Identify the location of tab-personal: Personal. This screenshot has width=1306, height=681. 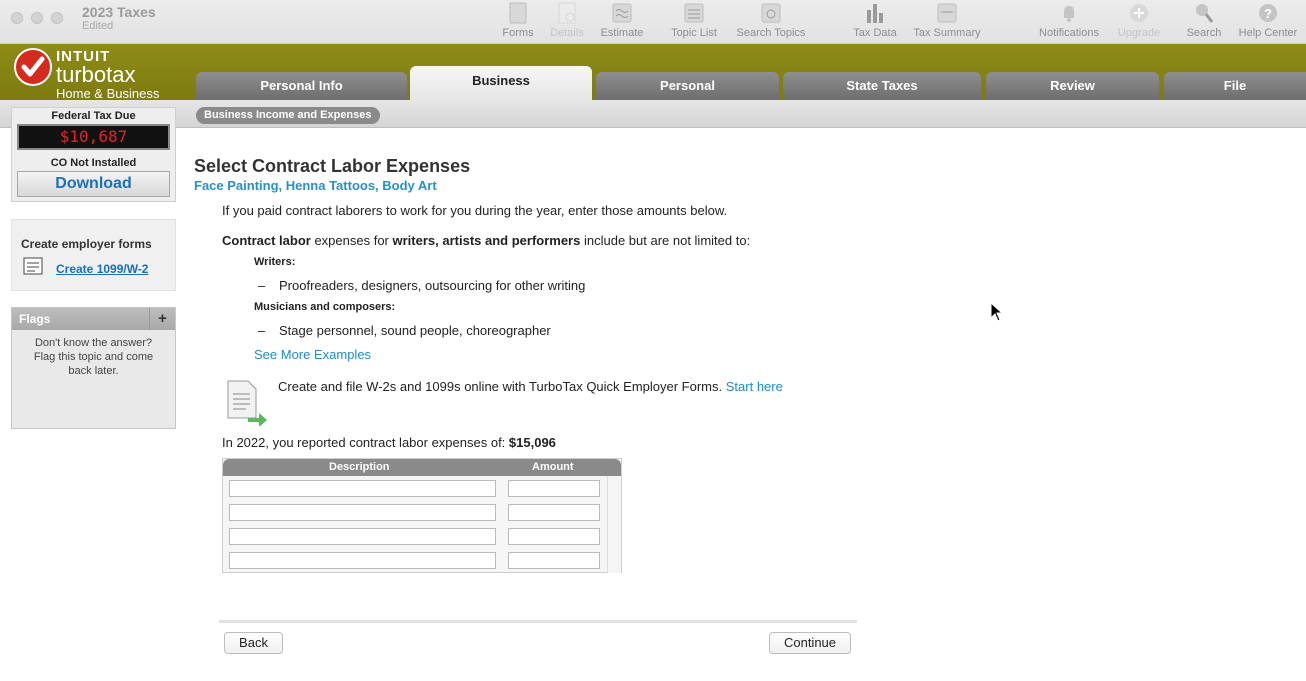
(687, 86).